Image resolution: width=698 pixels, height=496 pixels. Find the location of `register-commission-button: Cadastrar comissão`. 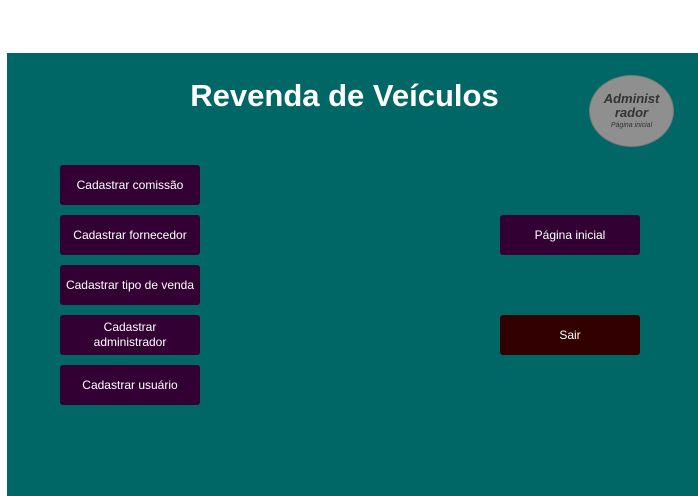

register-commission-button: Cadastrar comissão is located at coordinates (130, 185).